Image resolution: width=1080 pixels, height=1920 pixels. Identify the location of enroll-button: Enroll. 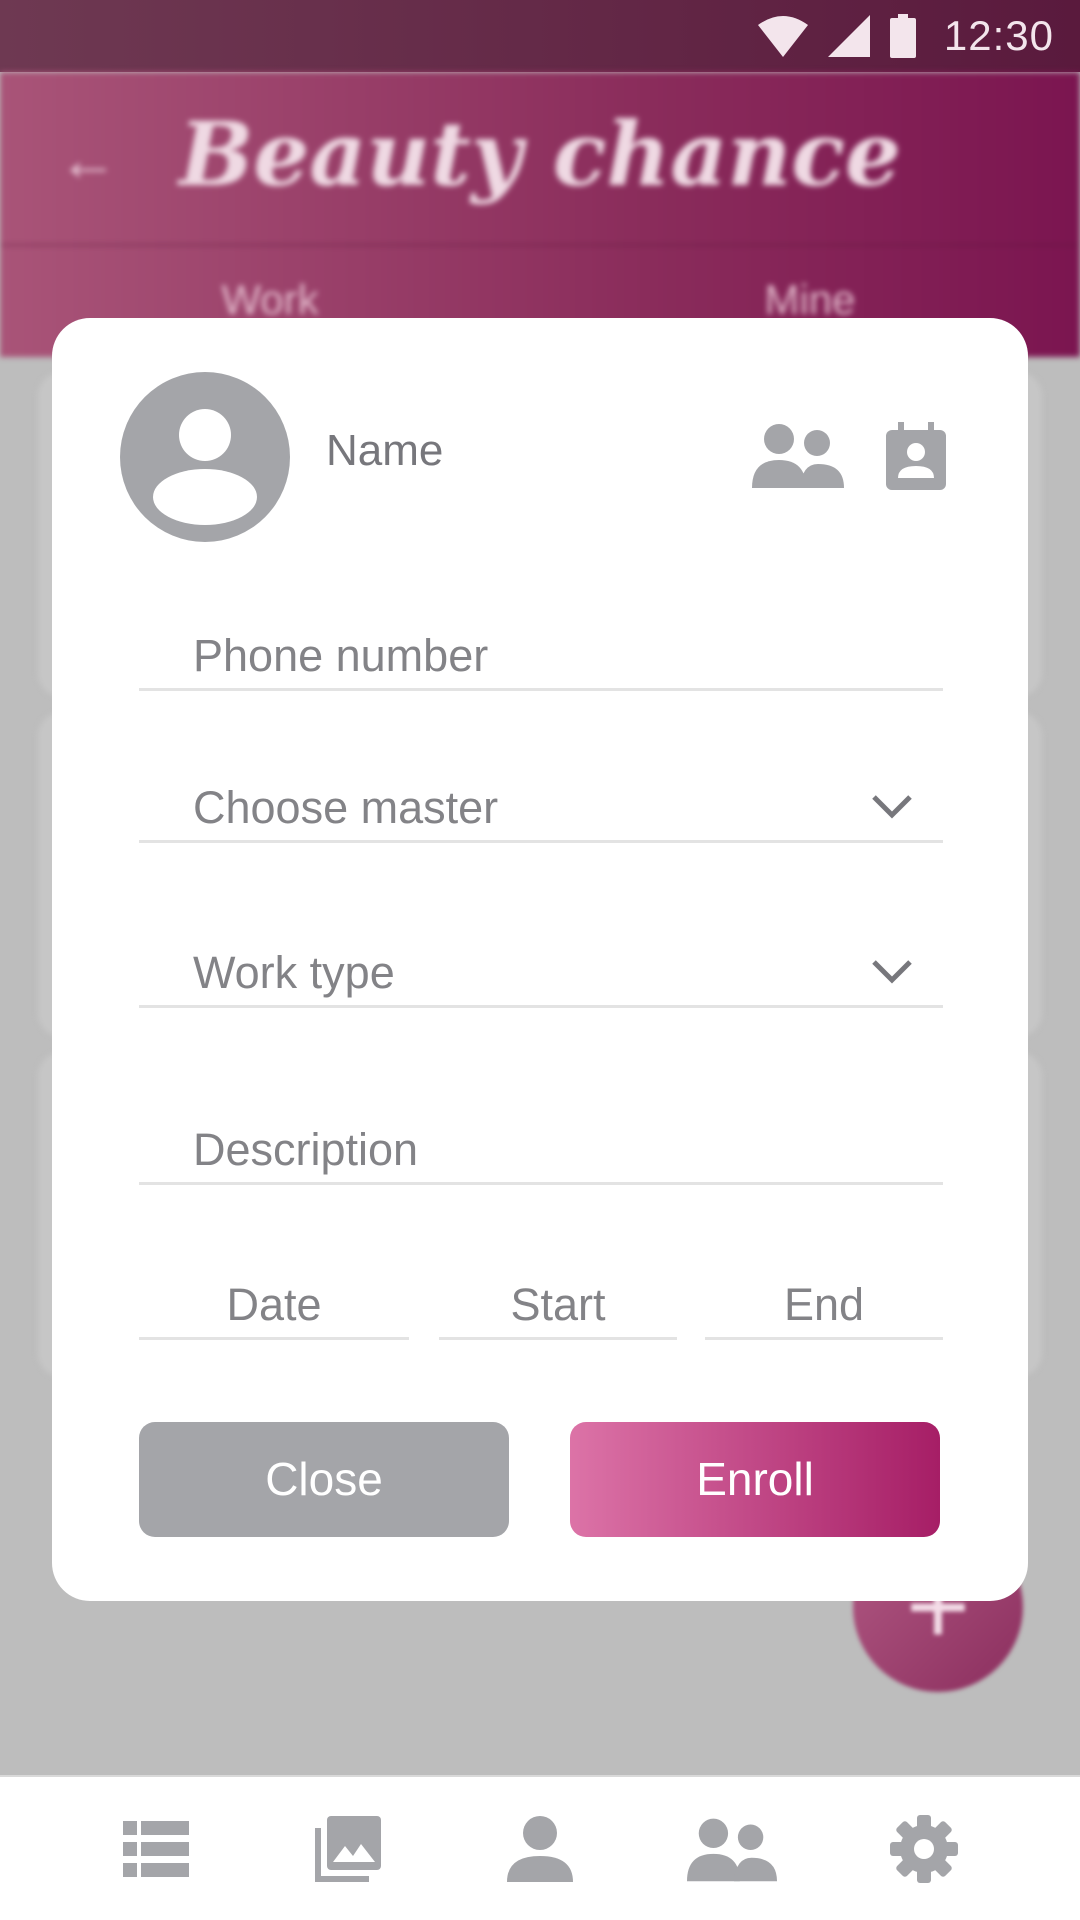
(755, 1479).